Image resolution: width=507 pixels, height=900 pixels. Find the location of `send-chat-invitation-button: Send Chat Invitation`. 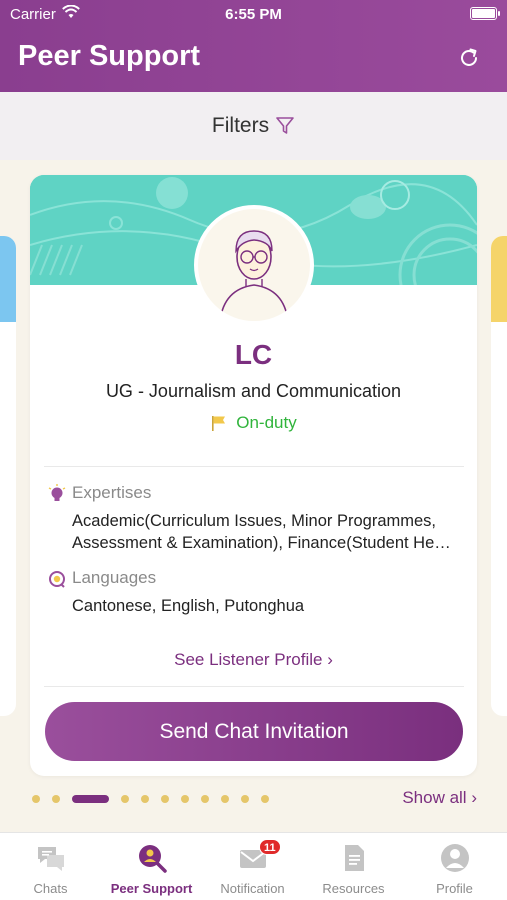

send-chat-invitation-button: Send Chat Invitation is located at coordinates (254, 731).